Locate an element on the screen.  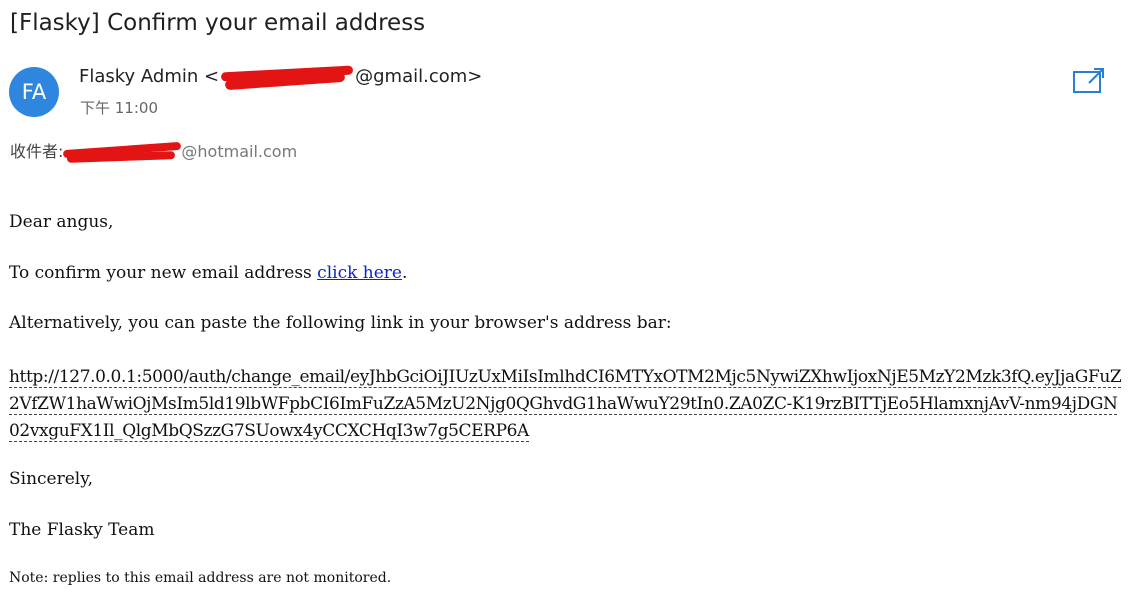
recipient-email-suffix: @hotmail.com is located at coordinates (239, 151).